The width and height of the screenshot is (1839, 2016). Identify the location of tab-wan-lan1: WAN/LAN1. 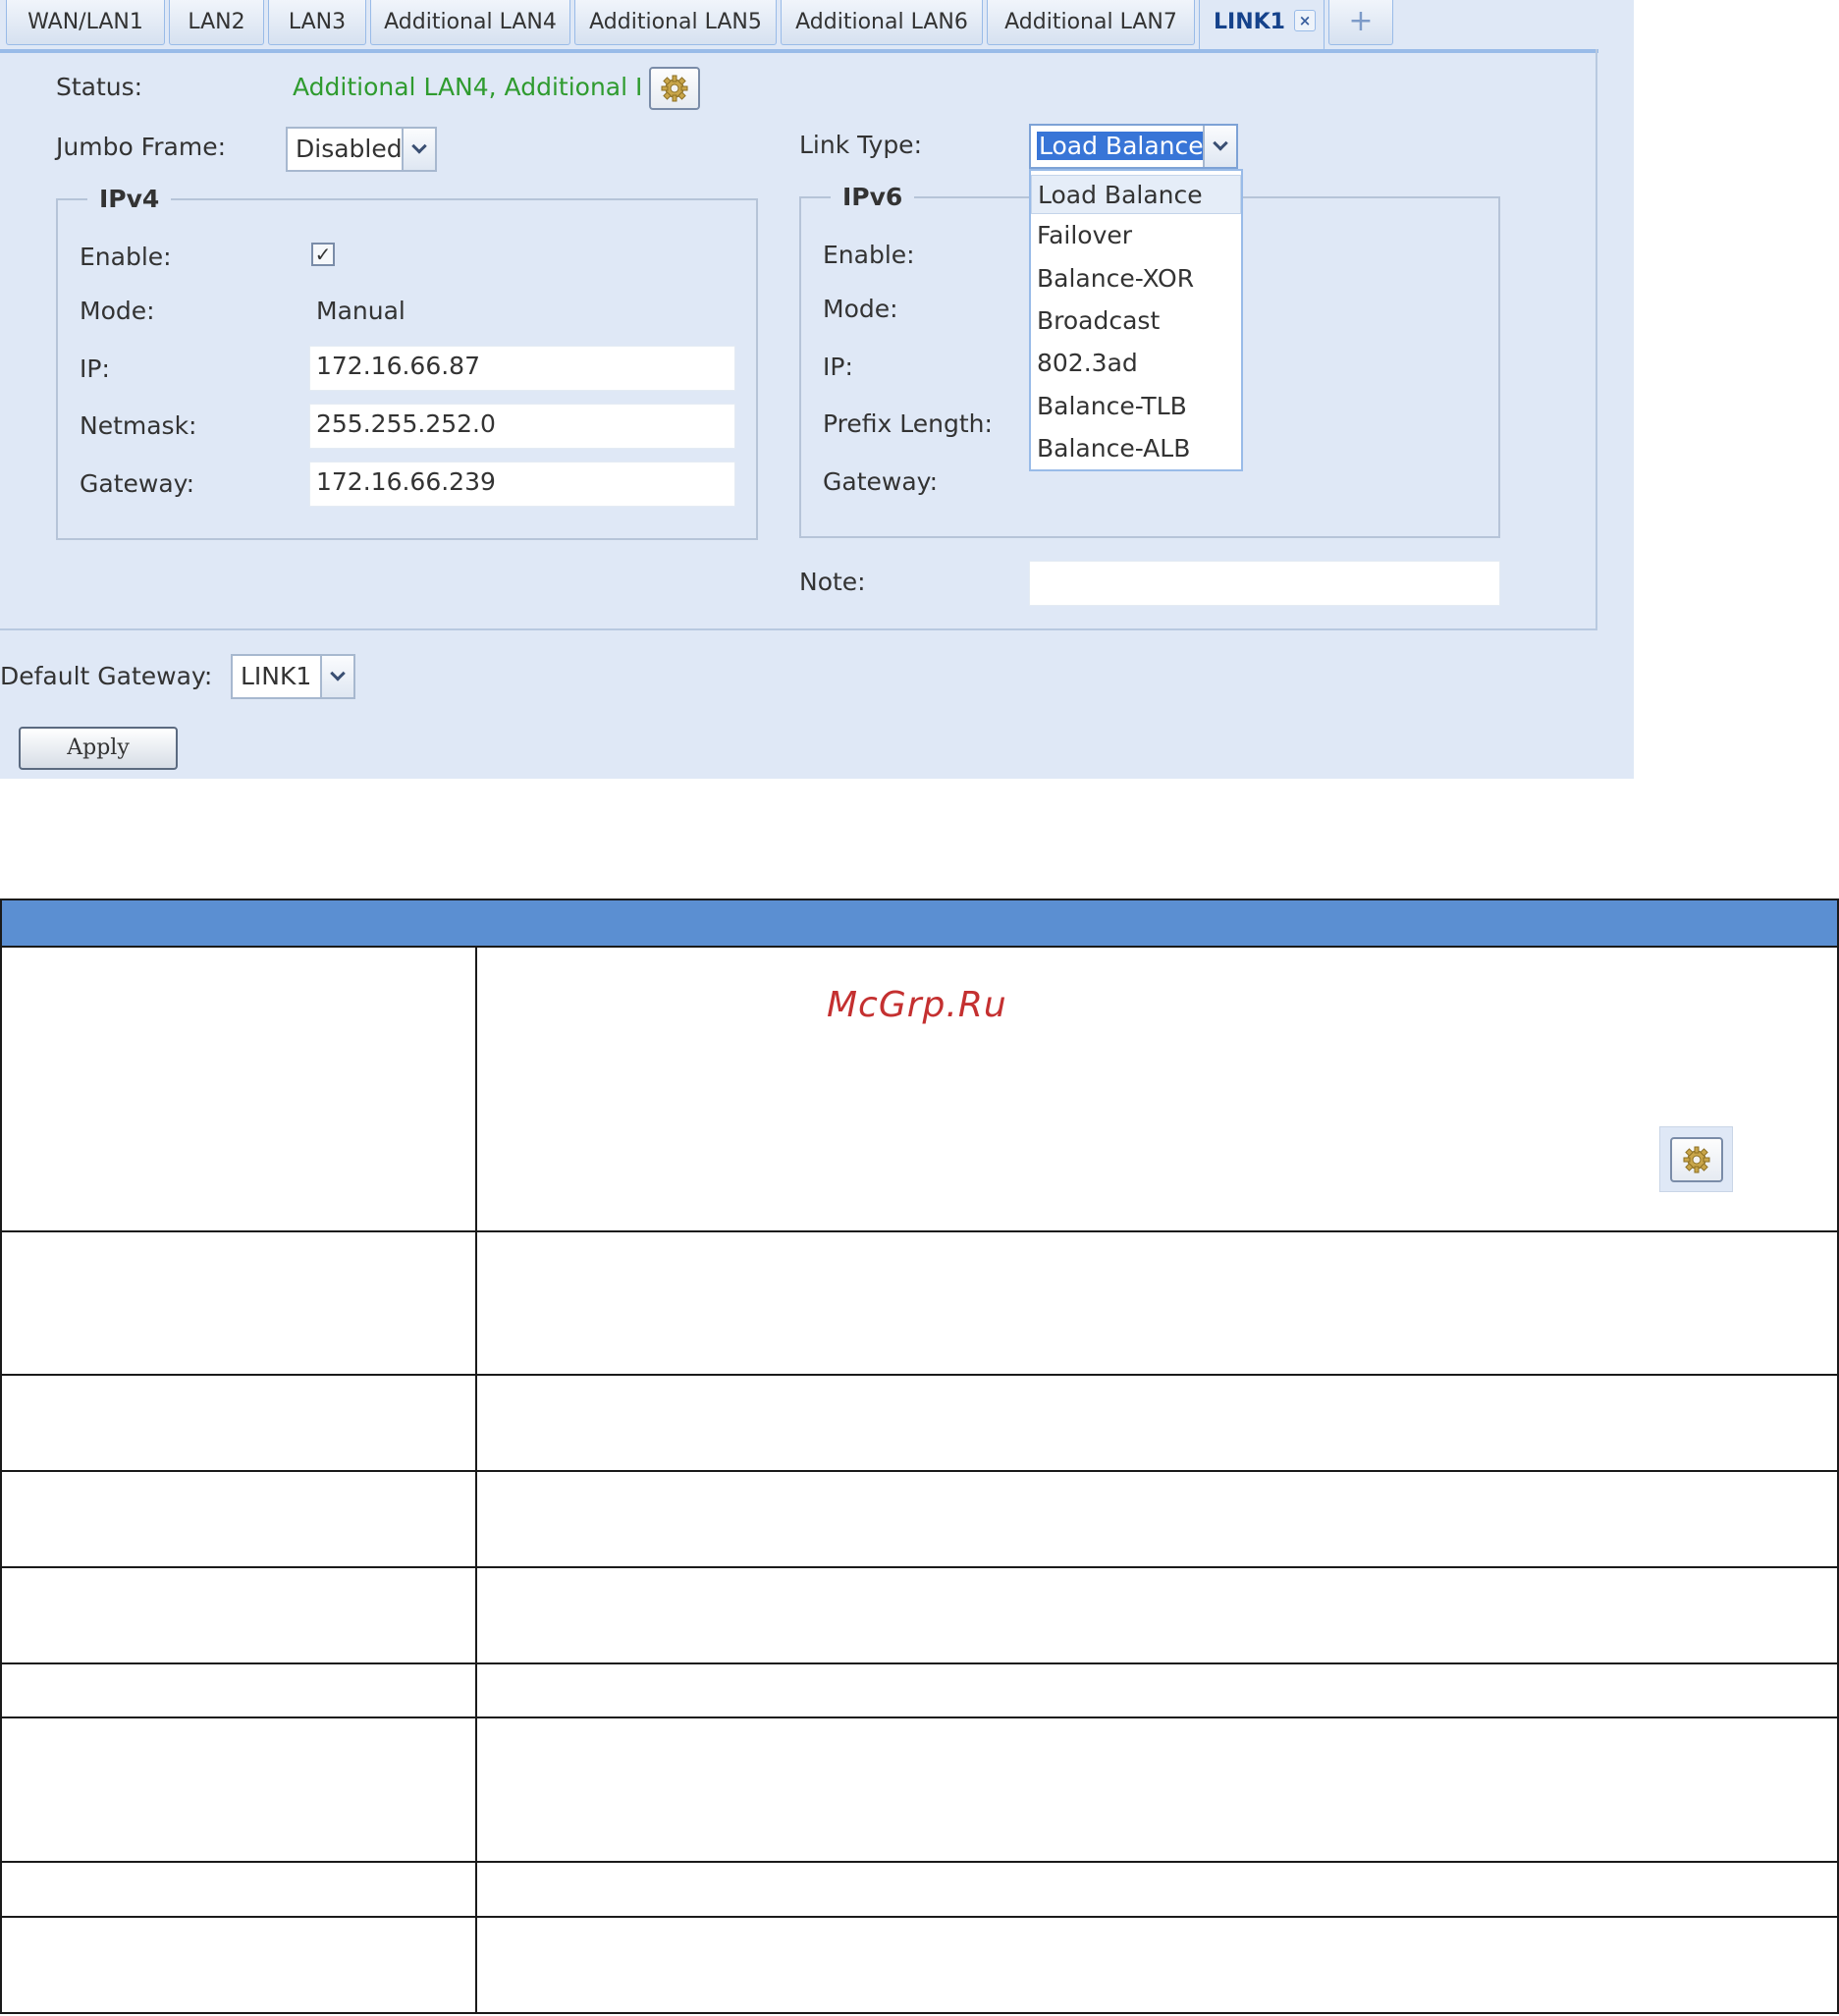
(85, 23).